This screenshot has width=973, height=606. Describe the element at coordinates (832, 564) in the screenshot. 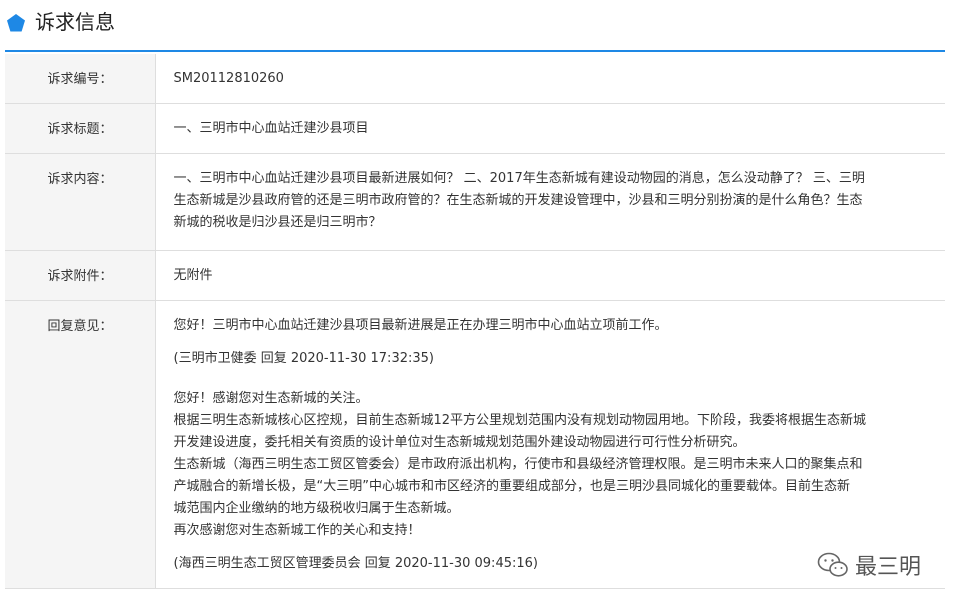

I see `wechat-icon` at that location.